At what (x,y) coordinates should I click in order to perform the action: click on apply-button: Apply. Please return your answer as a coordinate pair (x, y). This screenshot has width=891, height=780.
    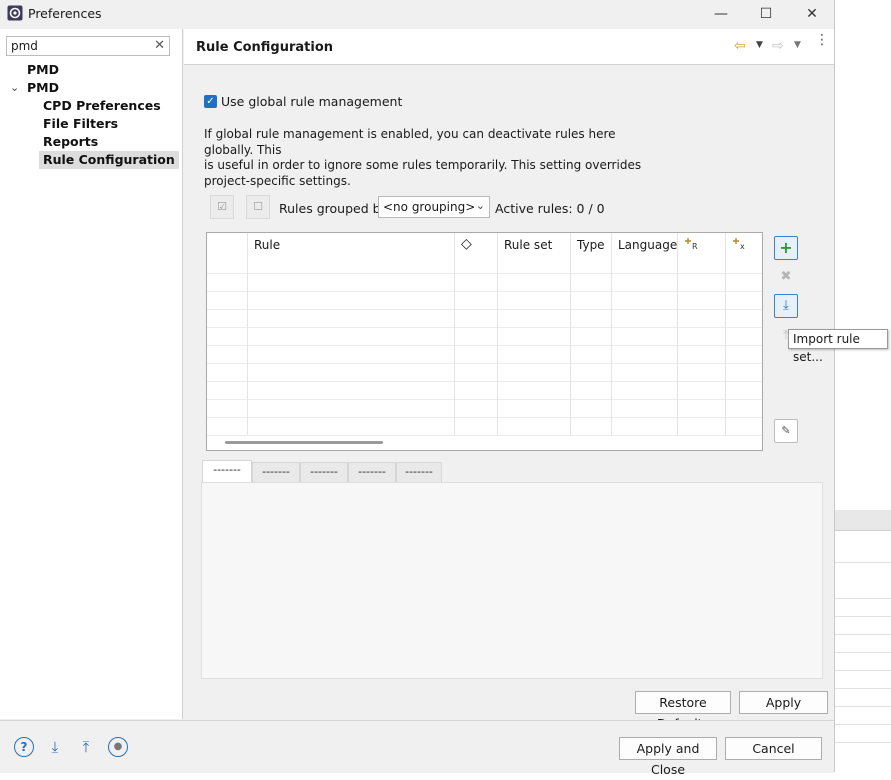
    Looking at the image, I should click on (783, 702).